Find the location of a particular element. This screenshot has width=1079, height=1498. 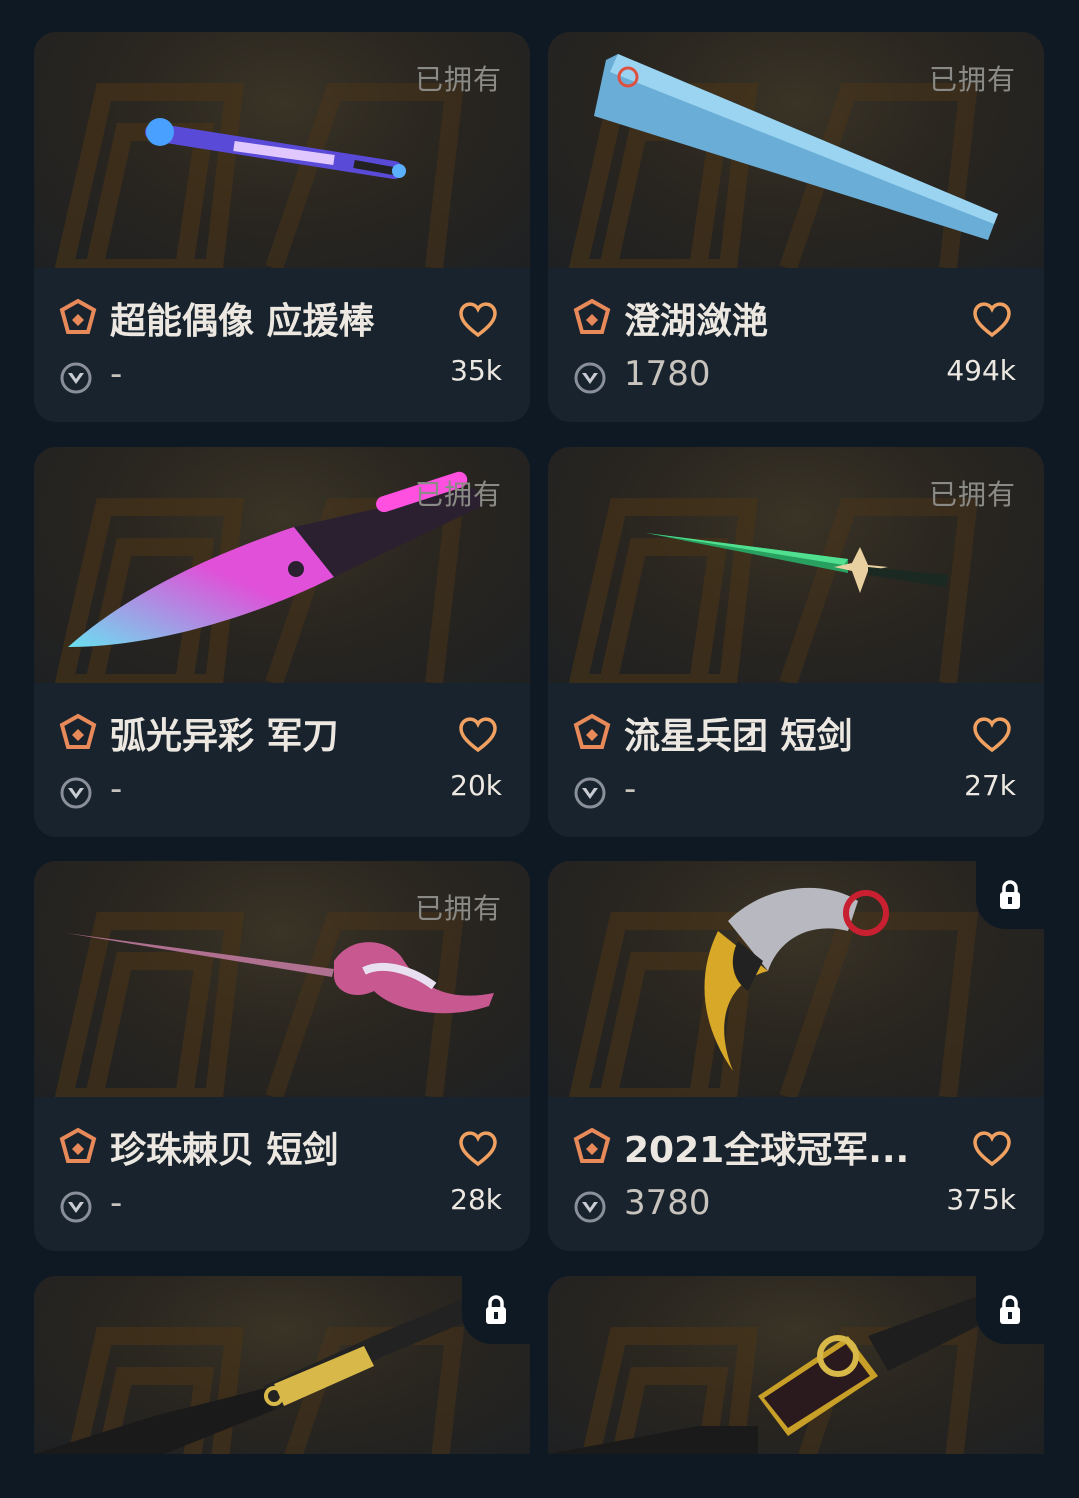

skin-card: 已拥有 超能偶像 应援棒 - 35k is located at coordinates (282, 227).